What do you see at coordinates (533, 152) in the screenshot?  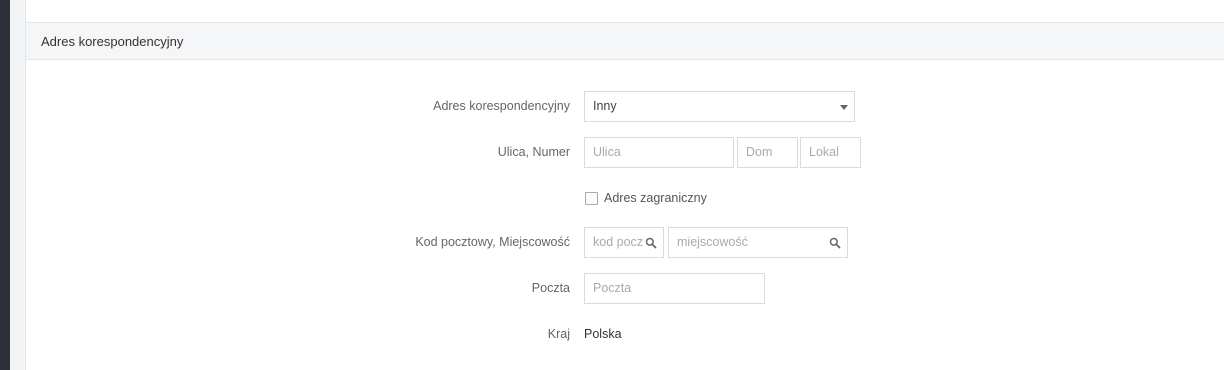 I see `street-label: Ulica, Numer` at bounding box center [533, 152].